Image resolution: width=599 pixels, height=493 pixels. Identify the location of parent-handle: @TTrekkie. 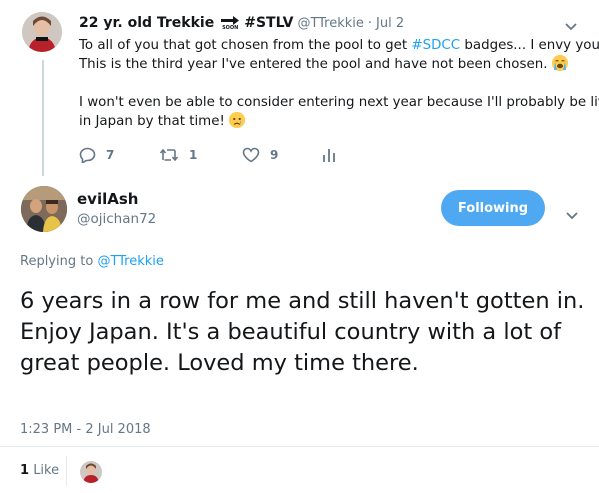
(330, 23).